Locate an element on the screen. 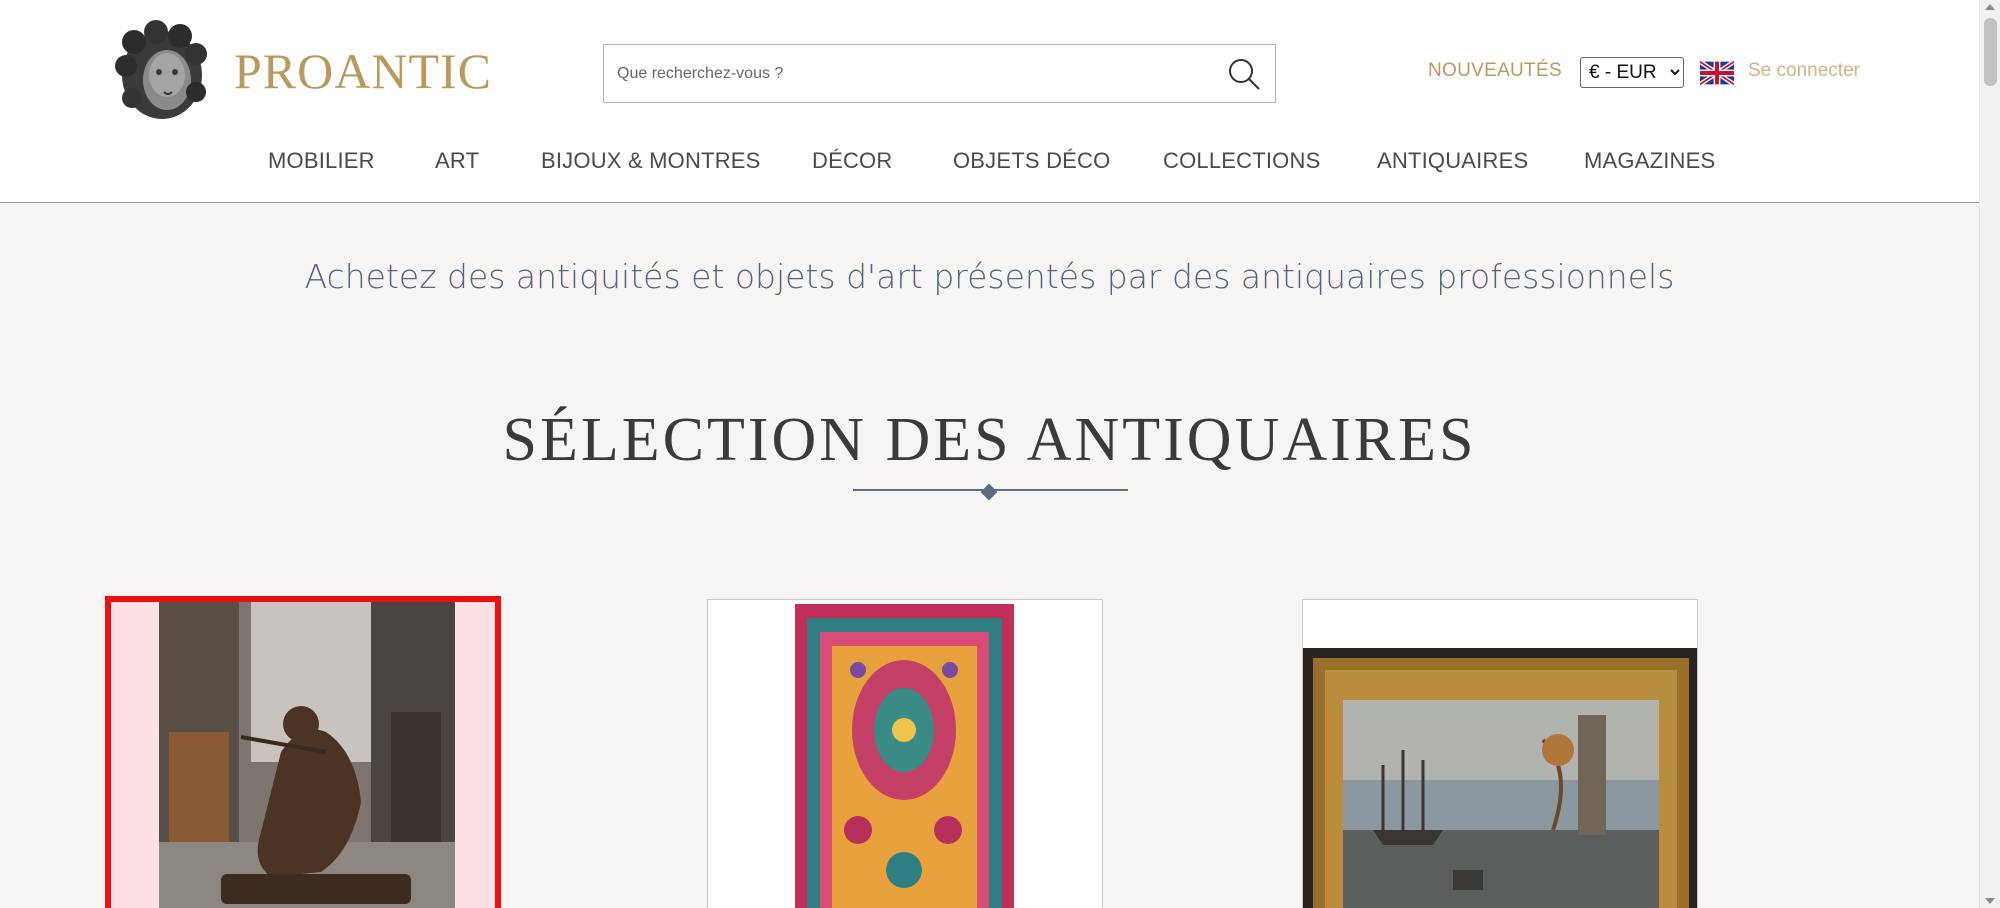 This screenshot has height=908, width=2000. nav-item-mobilier: MOBILIER is located at coordinates (321, 161).